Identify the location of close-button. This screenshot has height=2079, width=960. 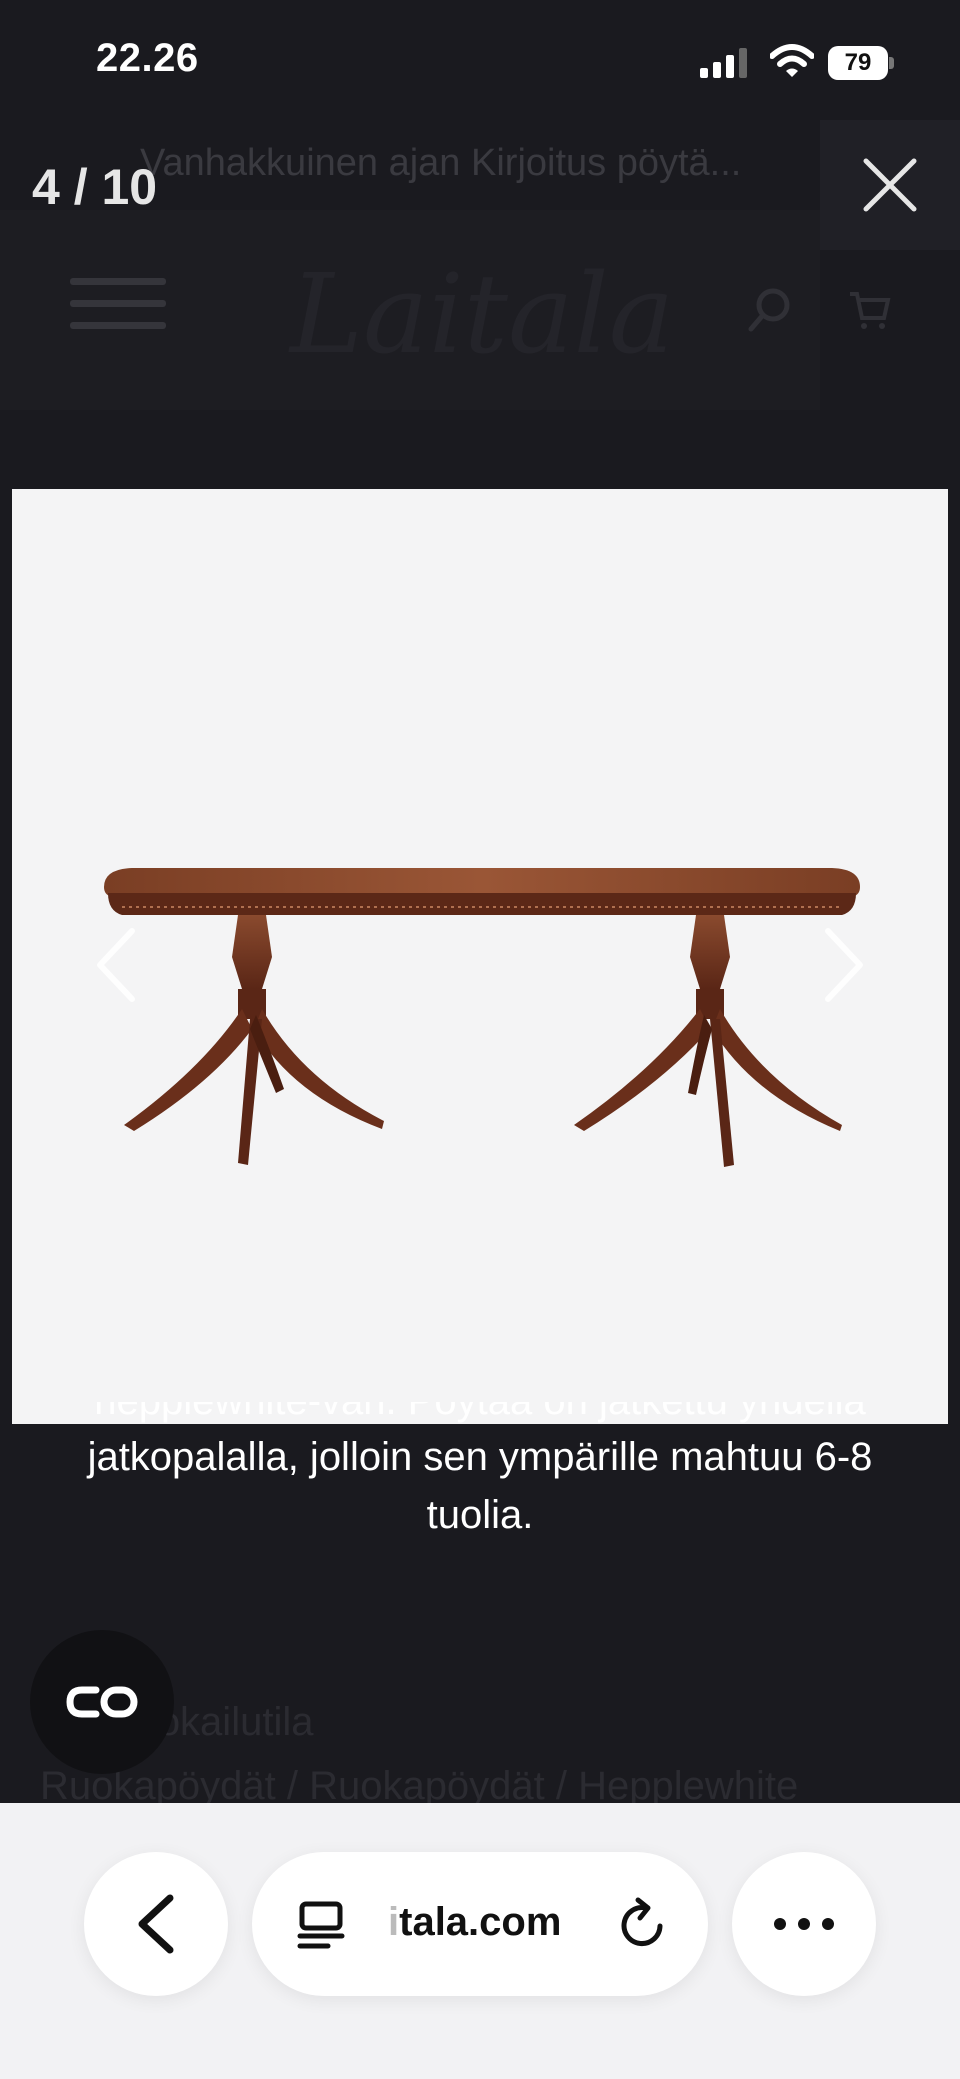
(890, 185).